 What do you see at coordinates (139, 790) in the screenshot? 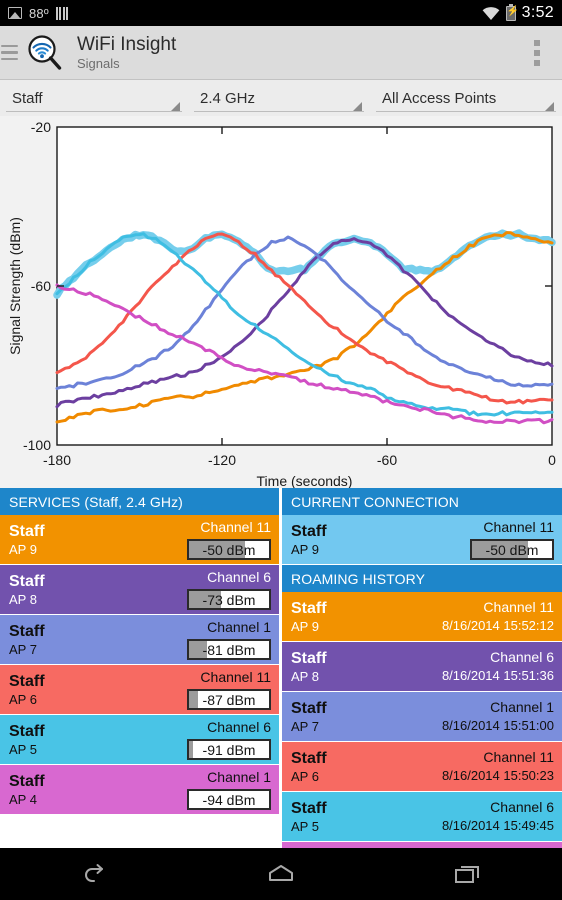
I see `service-row: Staff AP 4 Channel 1 -94 dBm` at bounding box center [139, 790].